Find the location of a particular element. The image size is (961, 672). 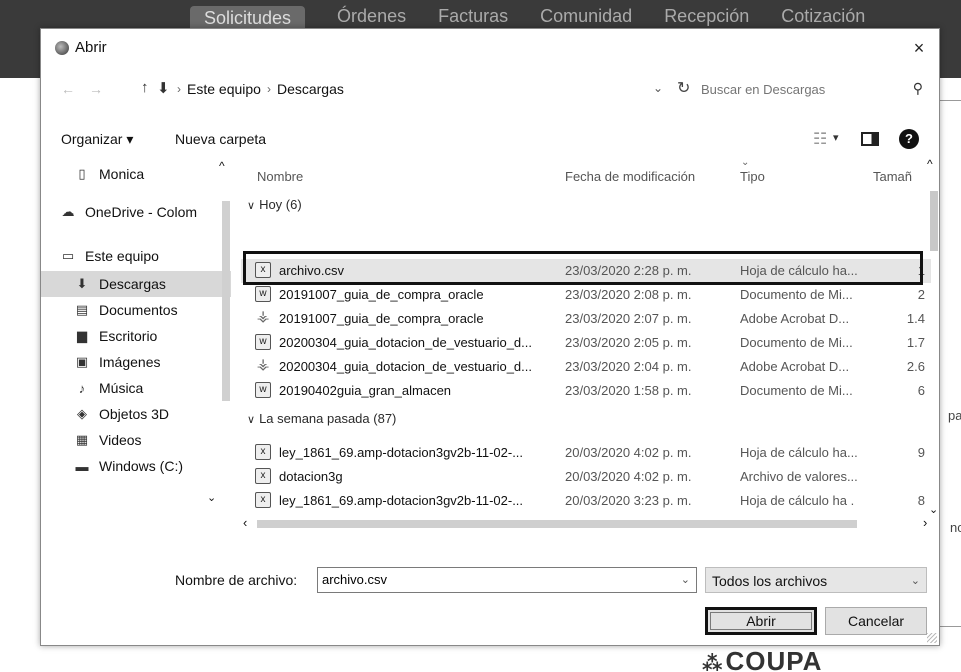

file-size: 2.6 is located at coordinates (915, 366).